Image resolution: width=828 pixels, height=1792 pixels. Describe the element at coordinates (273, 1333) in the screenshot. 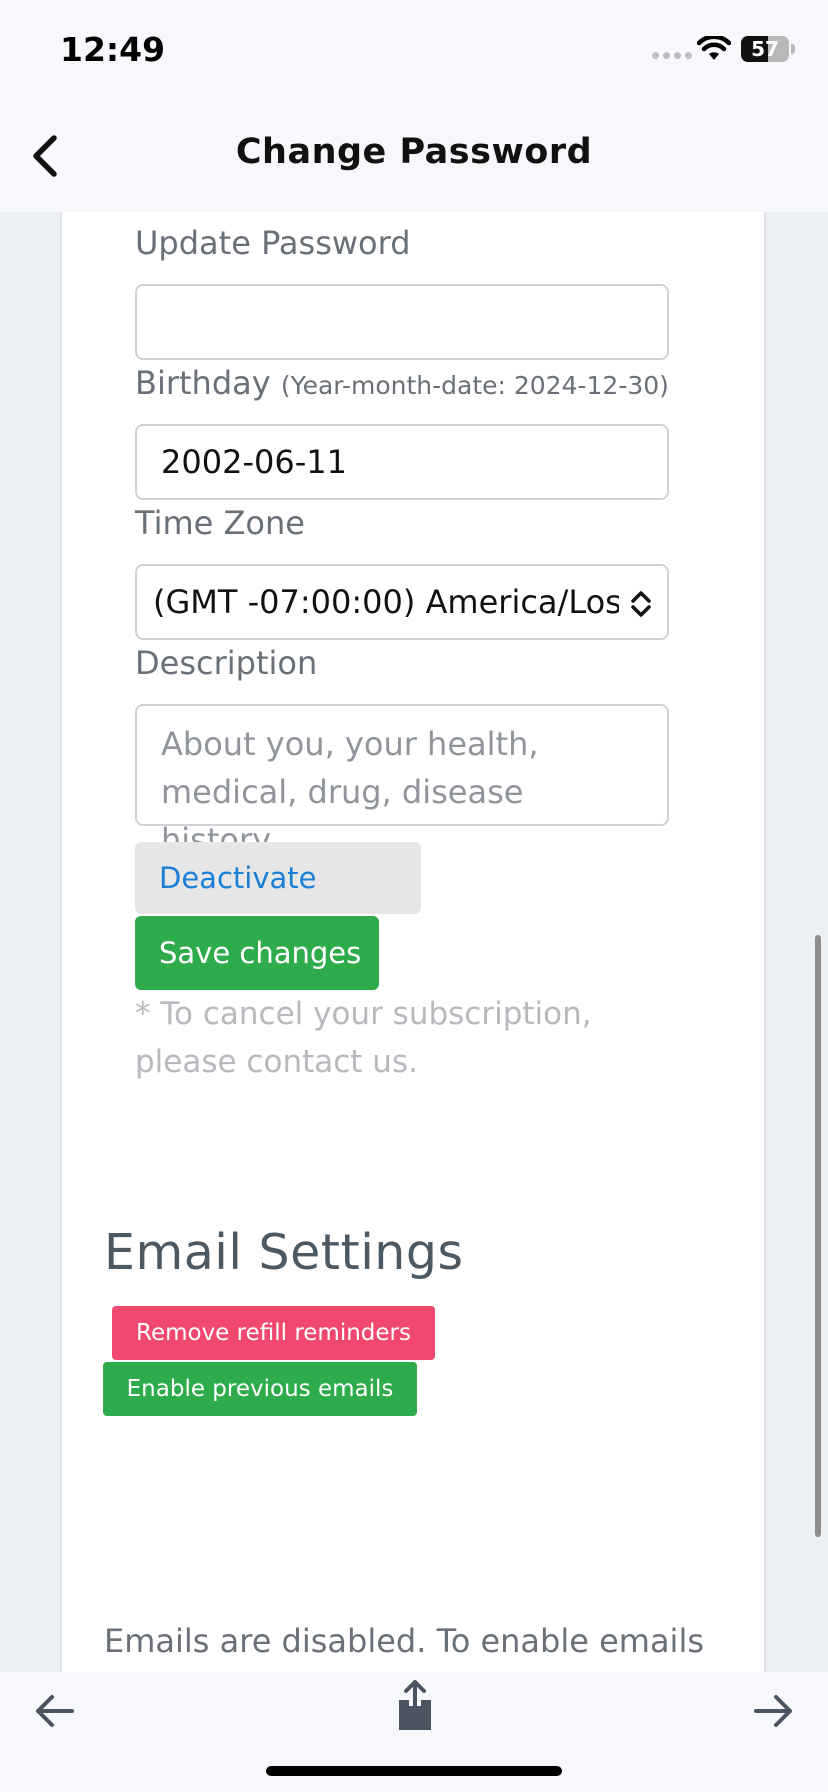

I see `remove-refill-reminders-button: Remove refill reminders` at that location.